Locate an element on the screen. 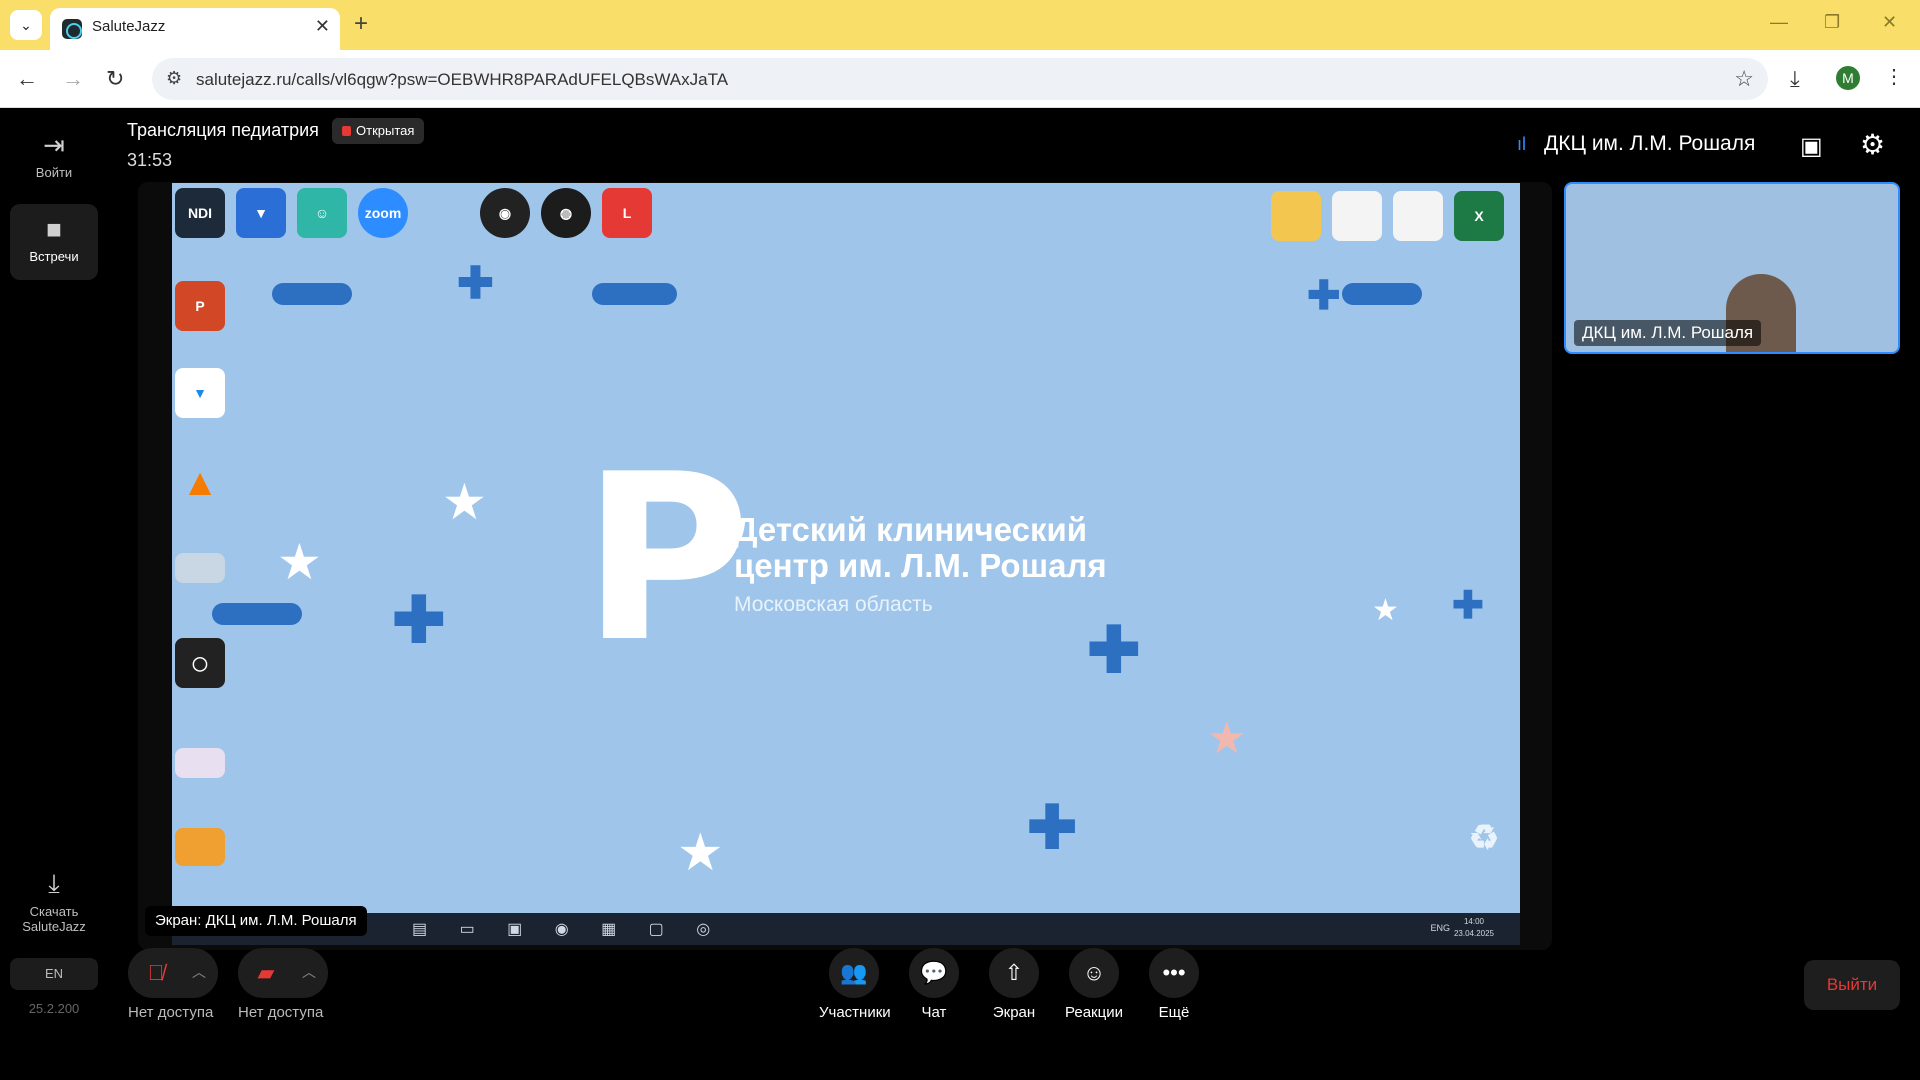 The height and width of the screenshot is (1080, 1920). access-badge: Открытая is located at coordinates (378, 131).